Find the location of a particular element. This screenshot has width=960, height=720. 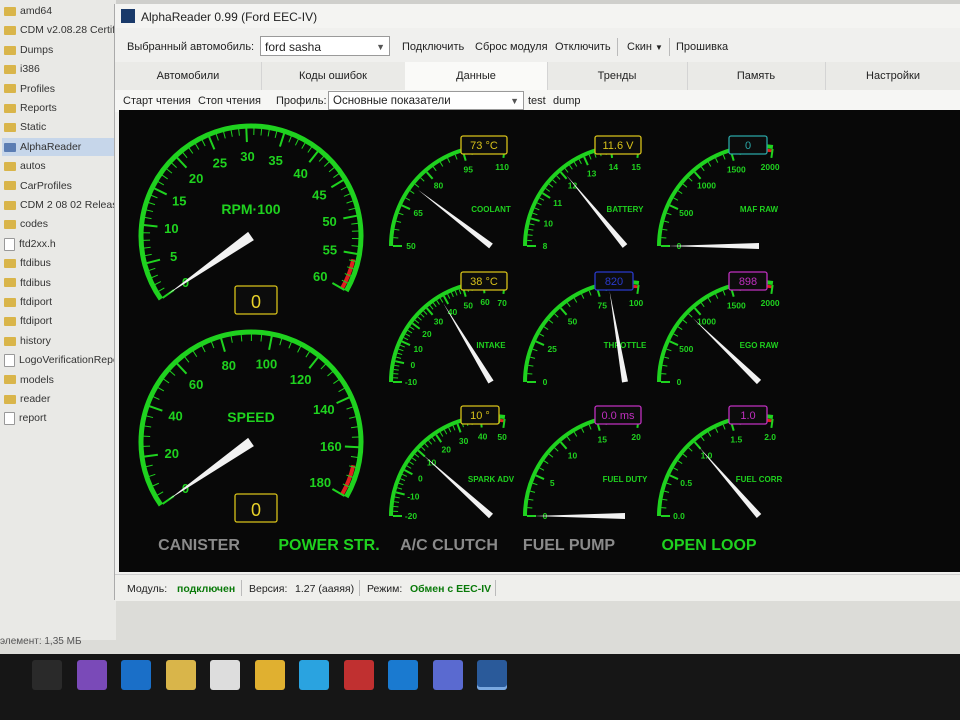

teamviewer-icon is located at coordinates (136, 675).